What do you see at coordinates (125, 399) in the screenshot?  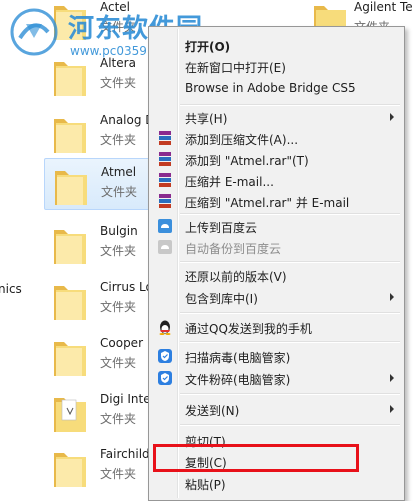 I see `folder-name: Digi Inte` at bounding box center [125, 399].